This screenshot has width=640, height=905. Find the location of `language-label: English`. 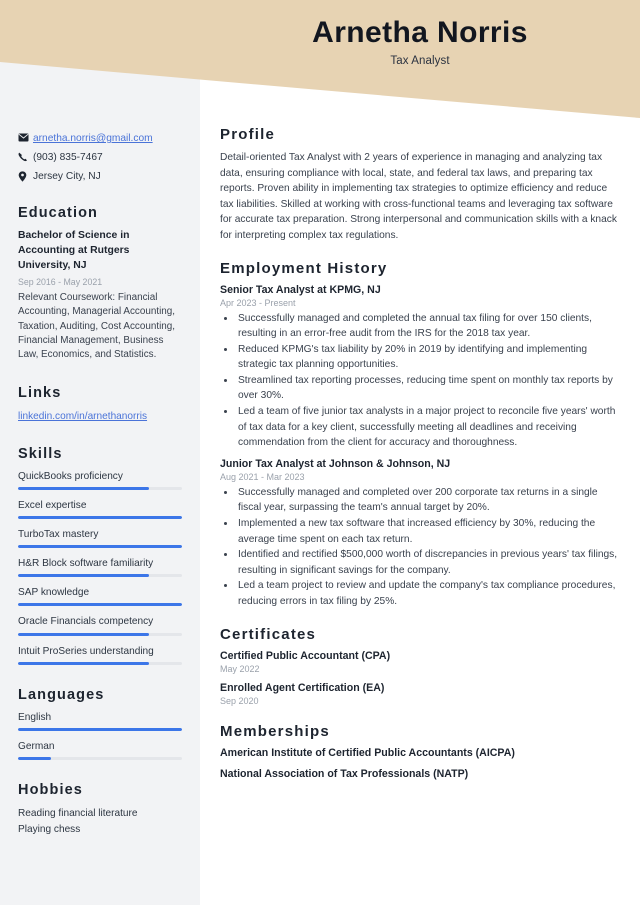

language-label: English is located at coordinates (35, 717).